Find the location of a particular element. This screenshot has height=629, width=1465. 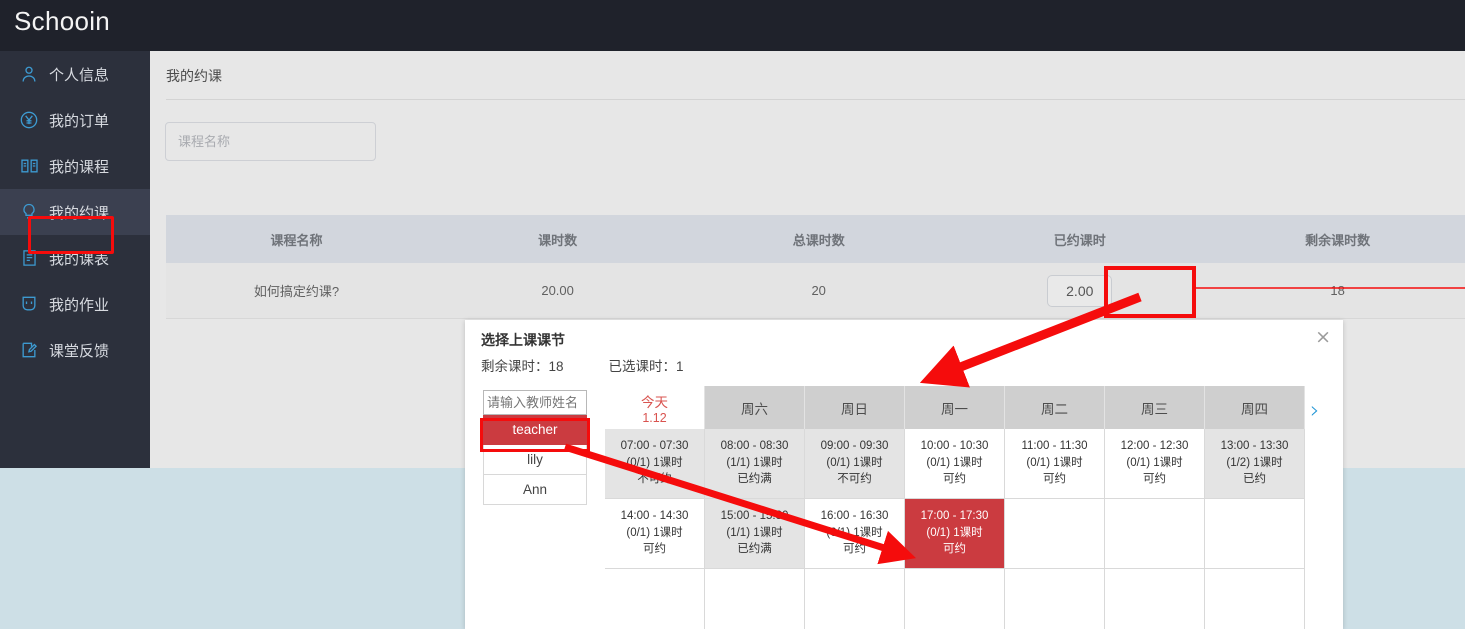

slot-time: 11:00 - 11:30 is located at coordinates (1054, 446).